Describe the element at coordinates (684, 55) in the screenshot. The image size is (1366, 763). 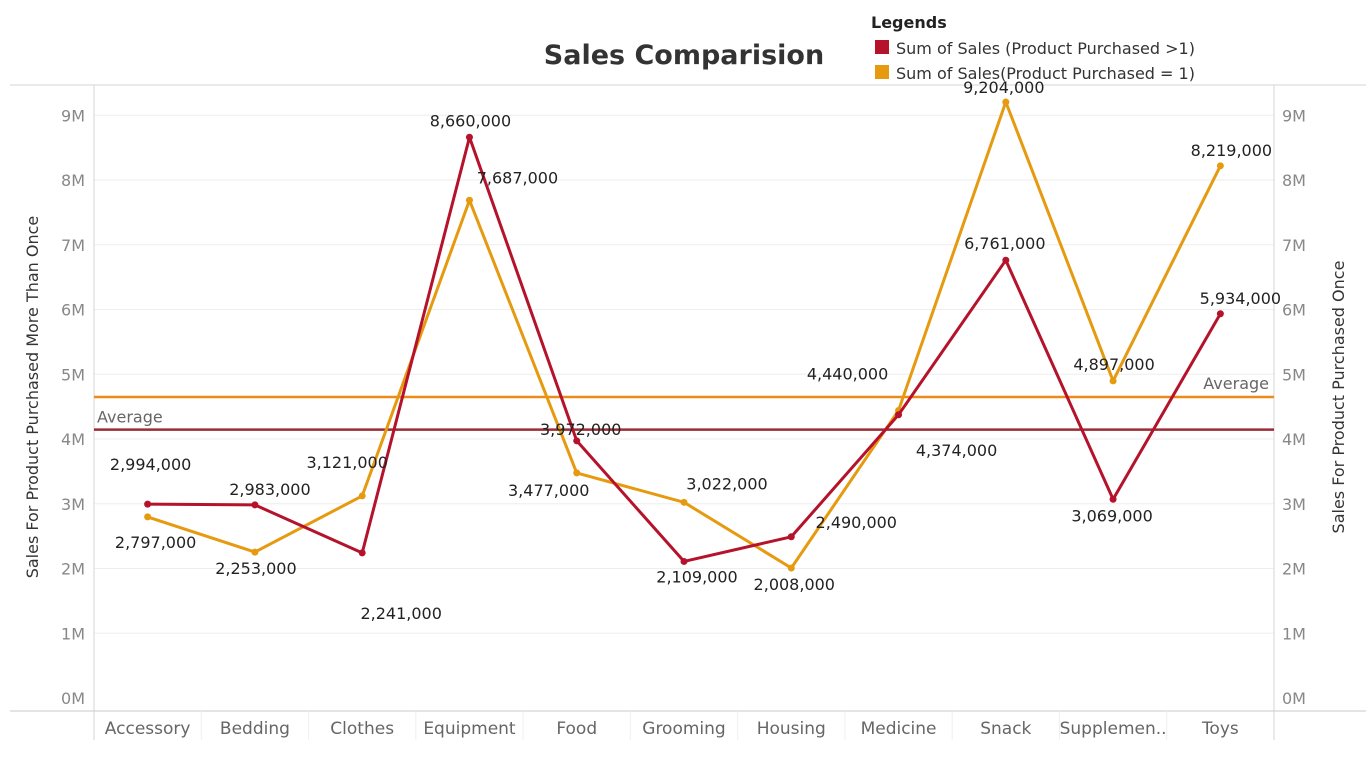
I see `chart-title: Sales Comparision` at that location.